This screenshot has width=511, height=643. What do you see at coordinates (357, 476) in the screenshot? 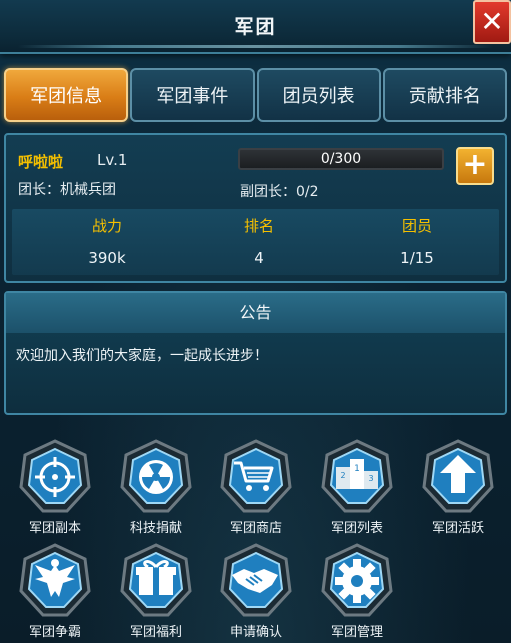
I see `podium-icon: 1 2 3` at bounding box center [357, 476].